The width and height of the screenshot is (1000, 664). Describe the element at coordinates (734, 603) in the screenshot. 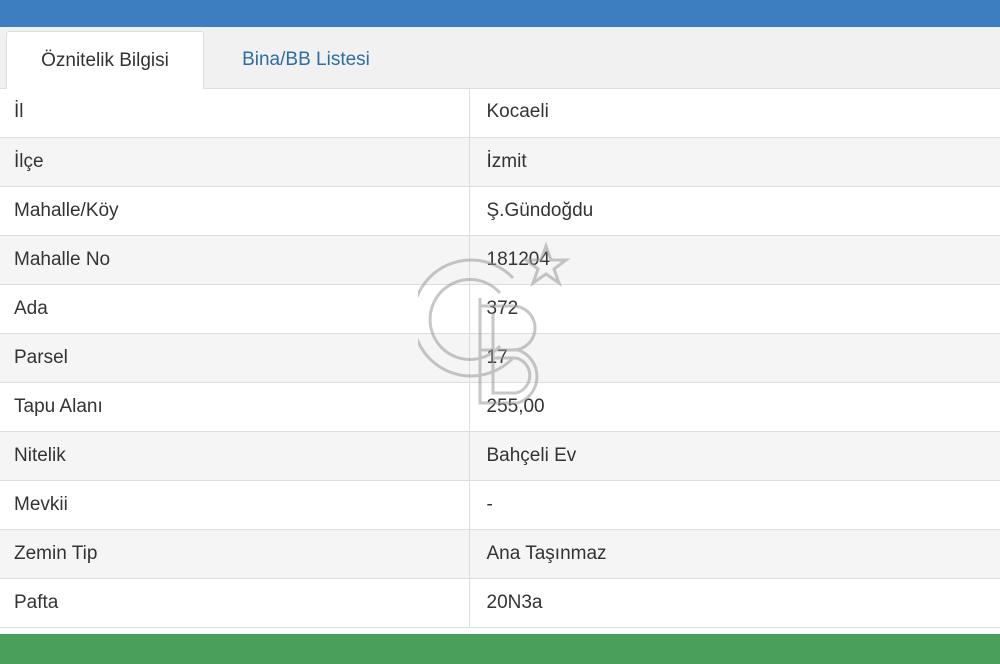

I see `row-value: 20N3a` at that location.